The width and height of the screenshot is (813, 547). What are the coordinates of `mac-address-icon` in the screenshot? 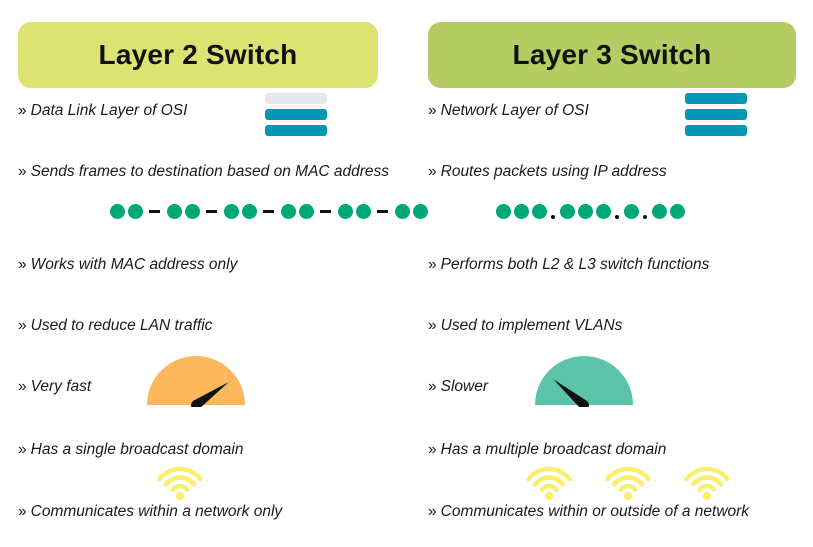 It's located at (268, 211).